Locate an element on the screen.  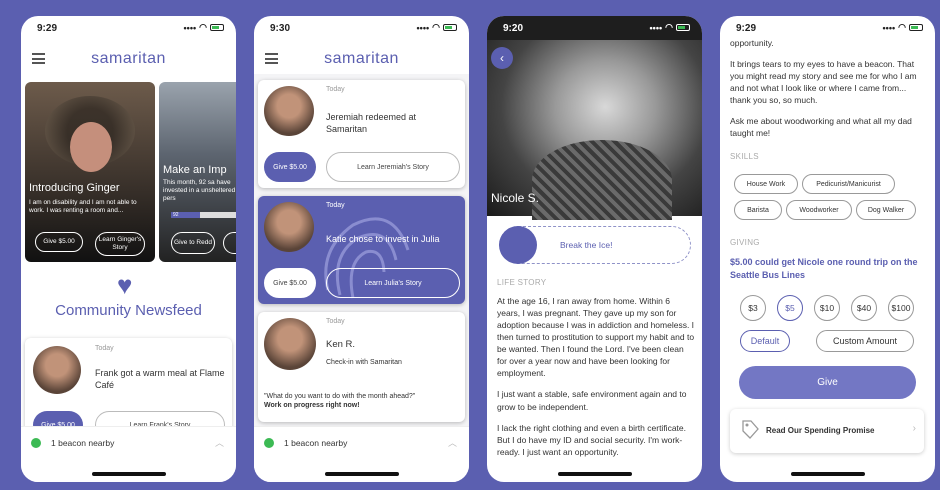
checkin-answer: Work on progress right now! is located at coordinates (312, 405).